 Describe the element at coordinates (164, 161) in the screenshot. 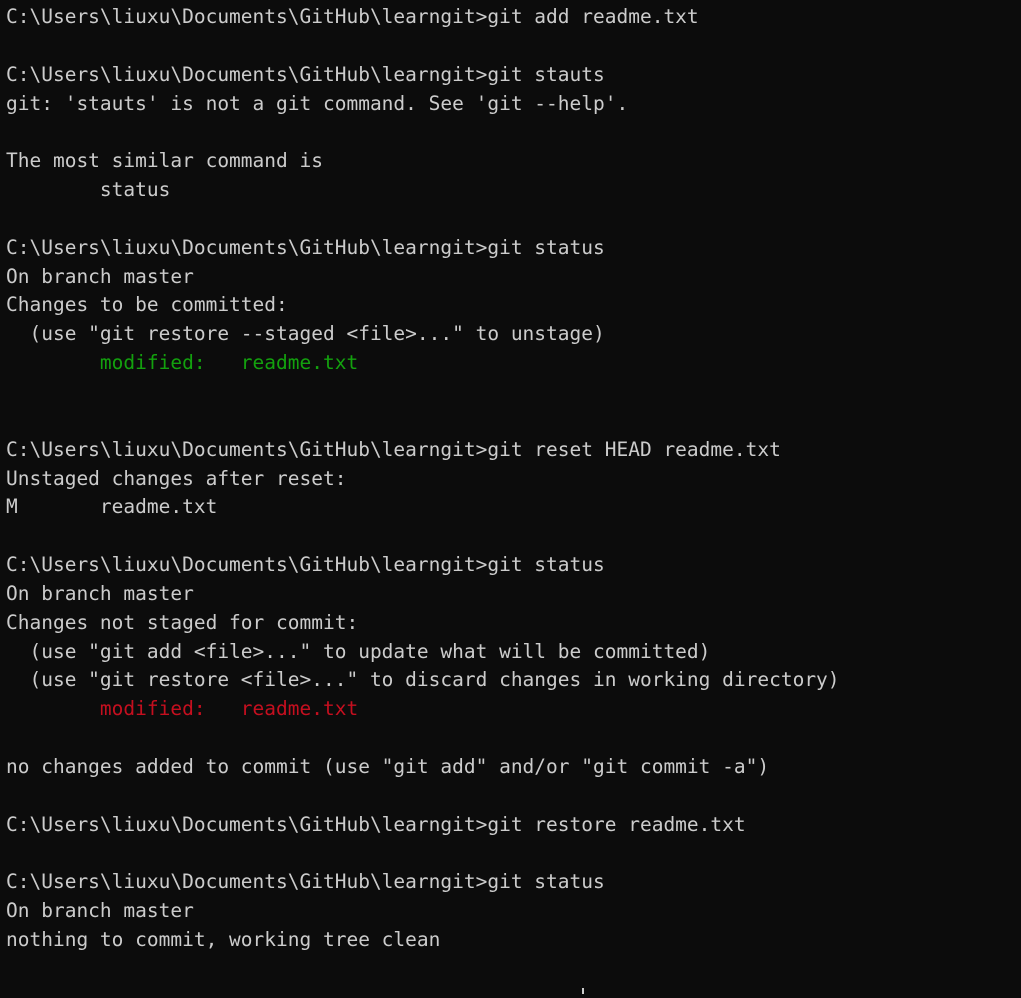

I see `terminal-text-segment: The most similar command is` at that location.